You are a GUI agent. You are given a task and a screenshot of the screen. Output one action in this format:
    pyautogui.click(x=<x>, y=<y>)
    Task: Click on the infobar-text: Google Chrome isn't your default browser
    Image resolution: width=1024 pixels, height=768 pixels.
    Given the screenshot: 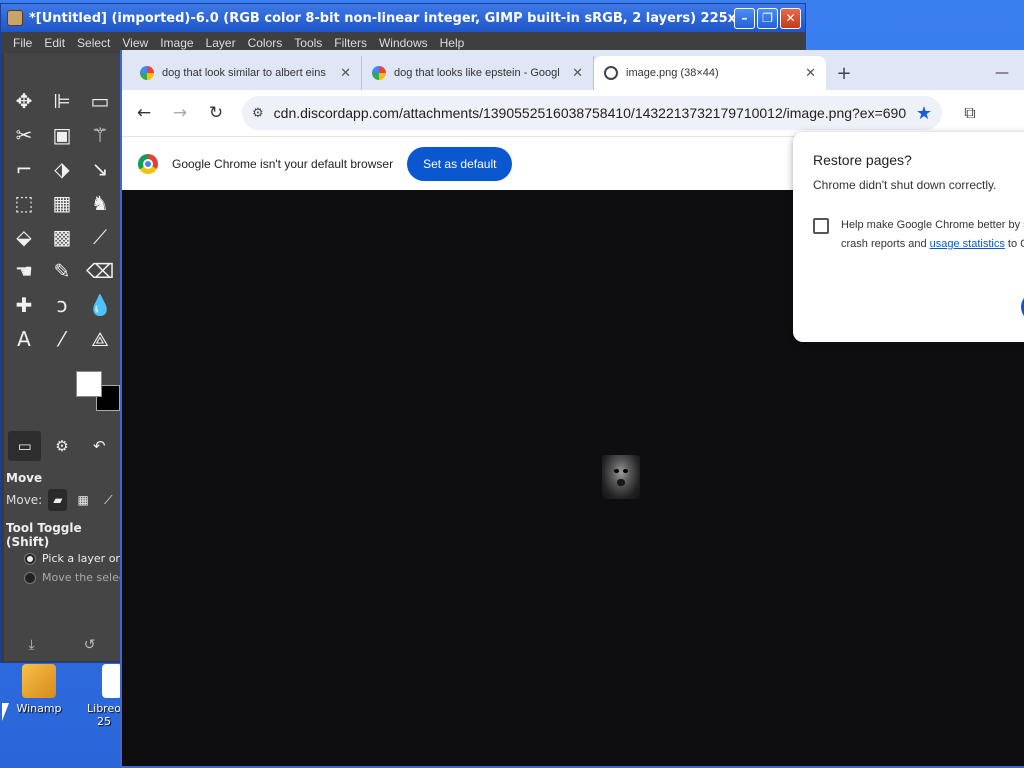 What is the action you would take?
    pyautogui.click(x=283, y=163)
    